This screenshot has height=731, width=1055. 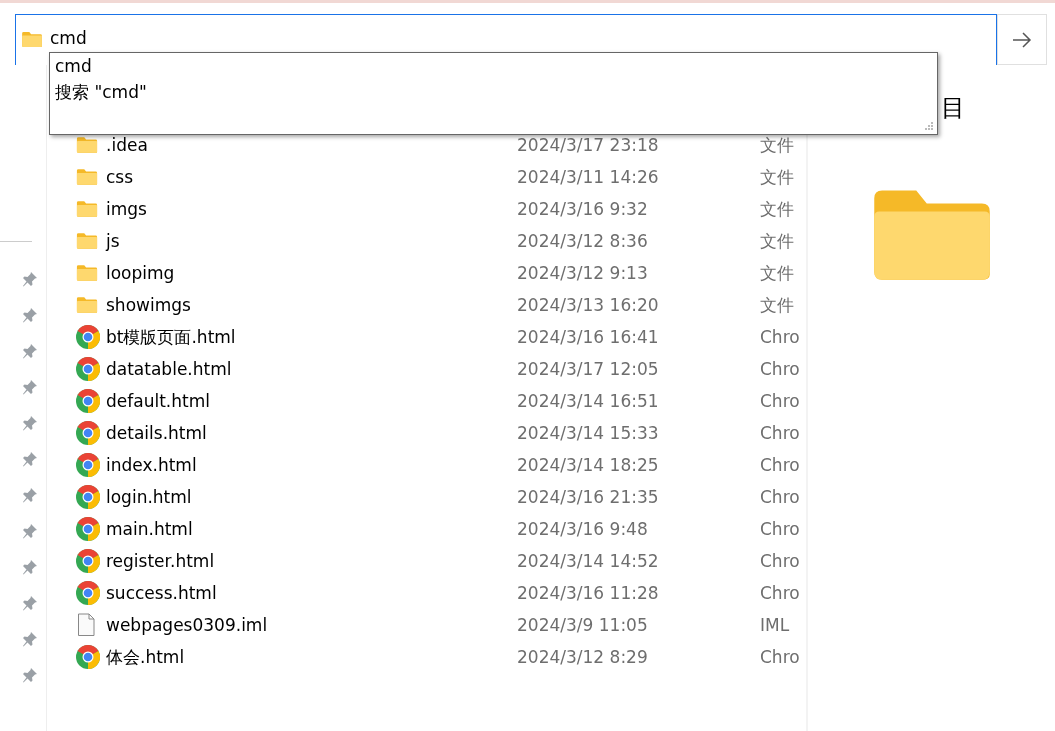 I want to click on file-name: css, so click(x=311, y=177).